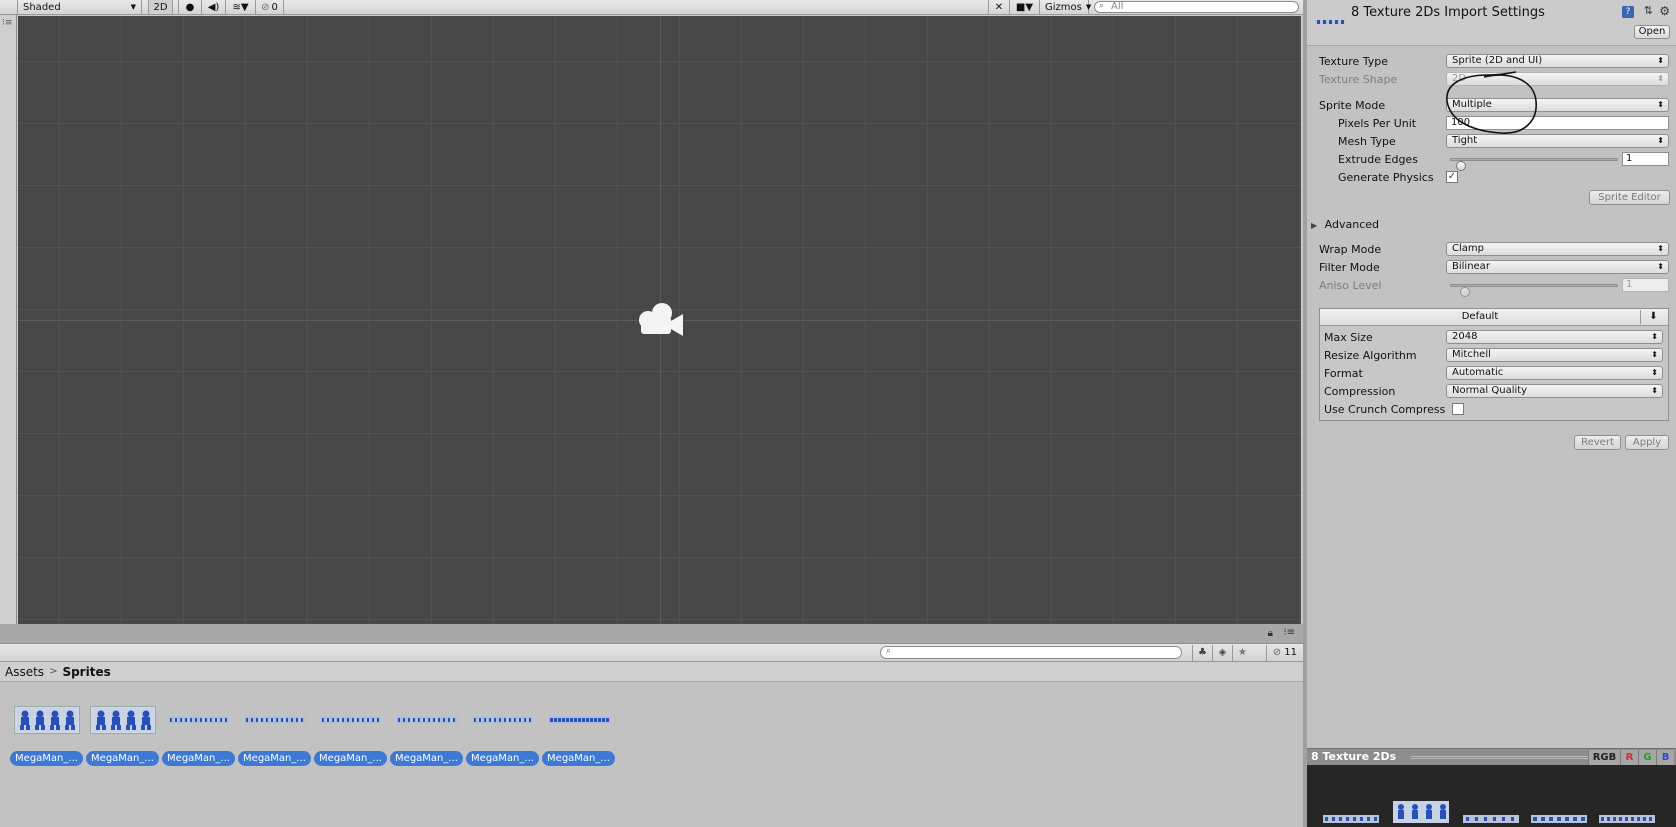  I want to click on resize-algorithm-row: Resize Algorithm Mitchell ⬍, so click(1494, 355).